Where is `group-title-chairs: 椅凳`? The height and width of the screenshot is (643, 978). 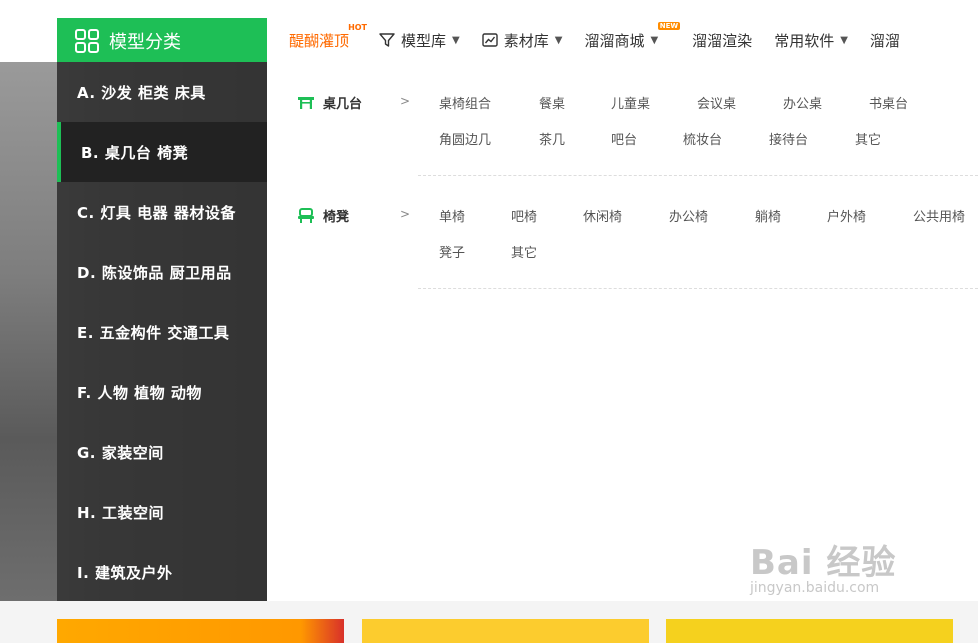 group-title-chairs: 椅凳 is located at coordinates (323, 215).